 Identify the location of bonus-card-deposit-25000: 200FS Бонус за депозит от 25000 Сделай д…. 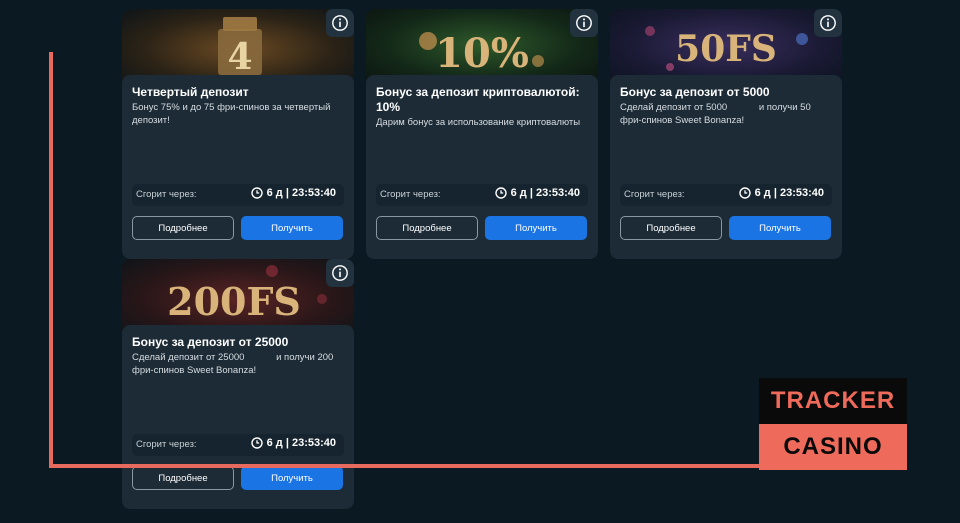
(238, 384).